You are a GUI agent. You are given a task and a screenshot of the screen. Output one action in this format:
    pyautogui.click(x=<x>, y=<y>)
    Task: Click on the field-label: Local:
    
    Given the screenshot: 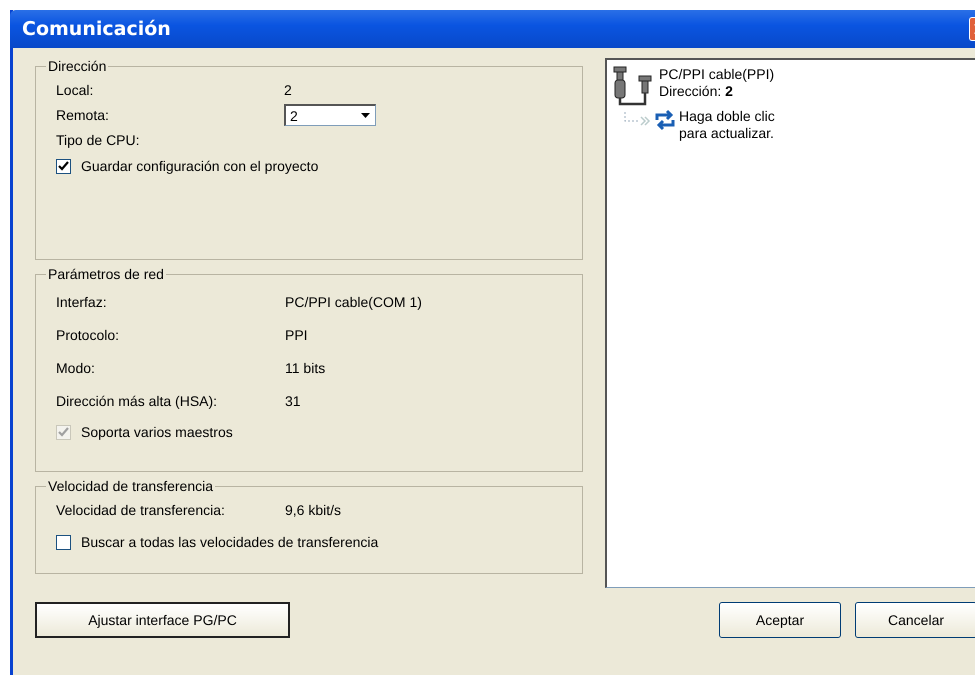 What is the action you would take?
    pyautogui.click(x=75, y=90)
    